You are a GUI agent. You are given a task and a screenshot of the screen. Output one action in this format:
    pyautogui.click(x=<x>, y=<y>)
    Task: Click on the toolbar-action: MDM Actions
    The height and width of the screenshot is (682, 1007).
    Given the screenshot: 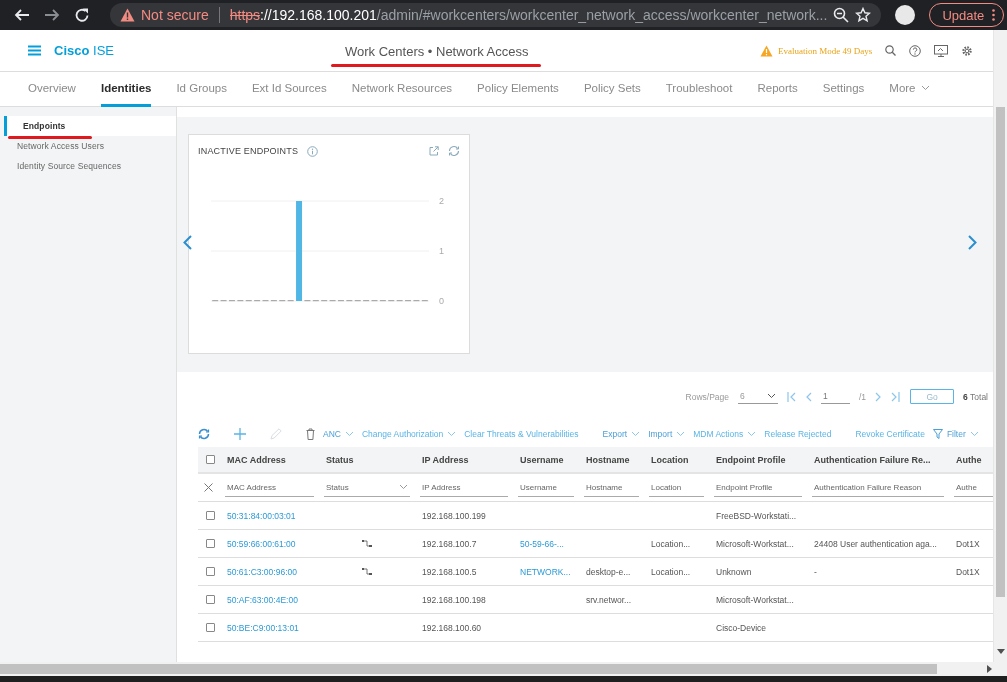 What is the action you would take?
    pyautogui.click(x=725, y=434)
    